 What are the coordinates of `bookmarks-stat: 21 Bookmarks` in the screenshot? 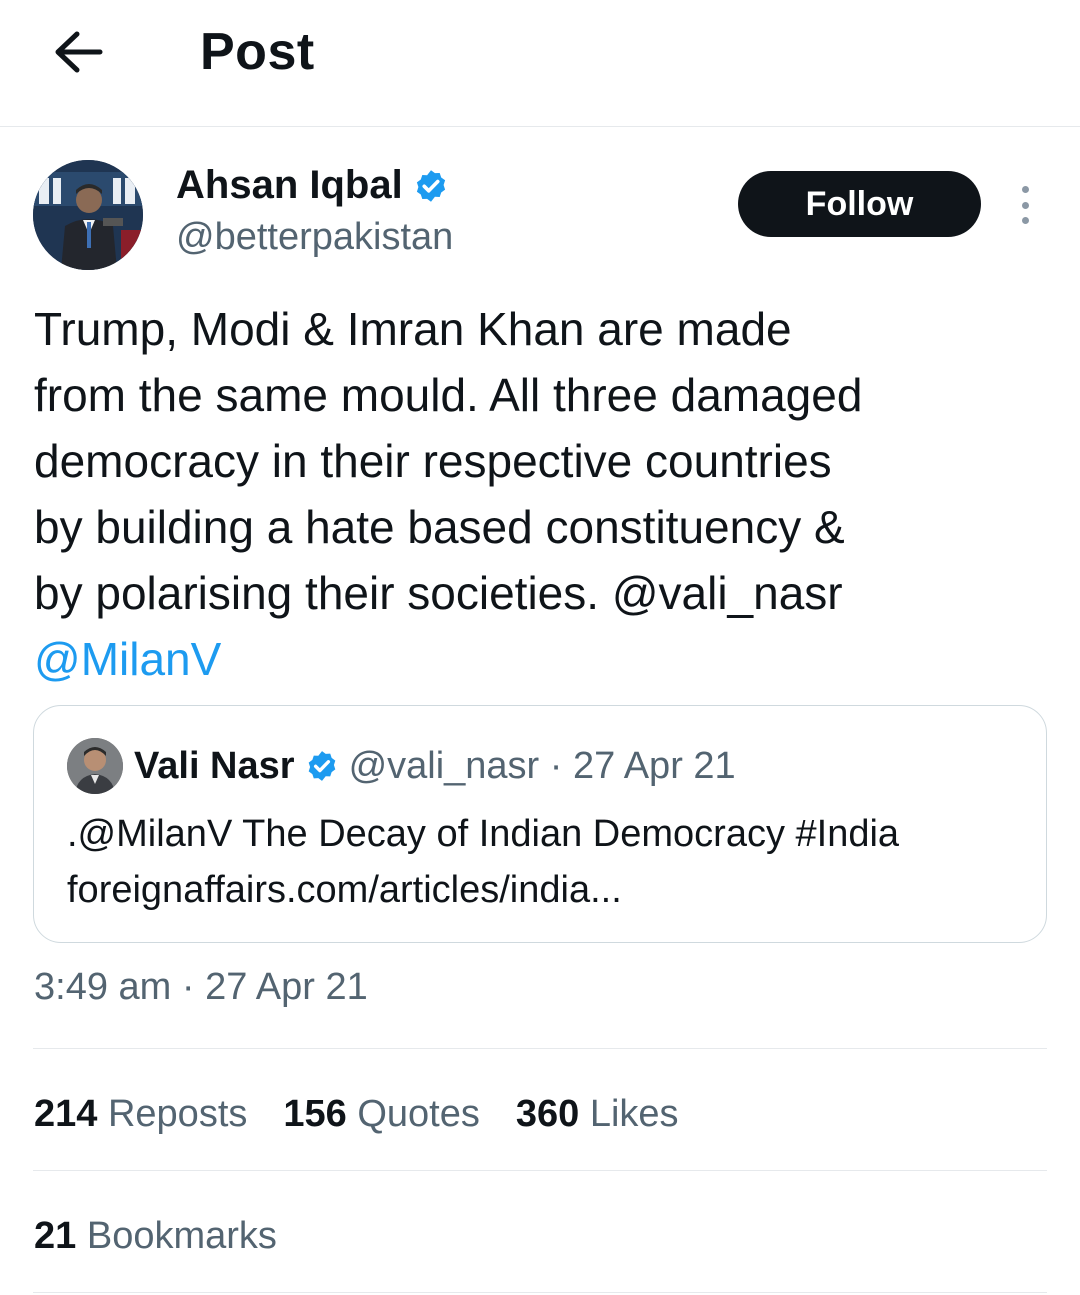 It's located at (155, 1236).